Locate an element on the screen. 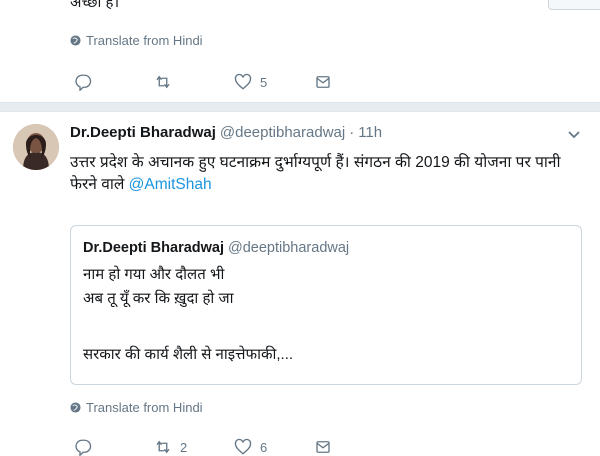 This screenshot has height=456, width=600. author-name: Dr.Deepti Bharadwaj is located at coordinates (143, 132).